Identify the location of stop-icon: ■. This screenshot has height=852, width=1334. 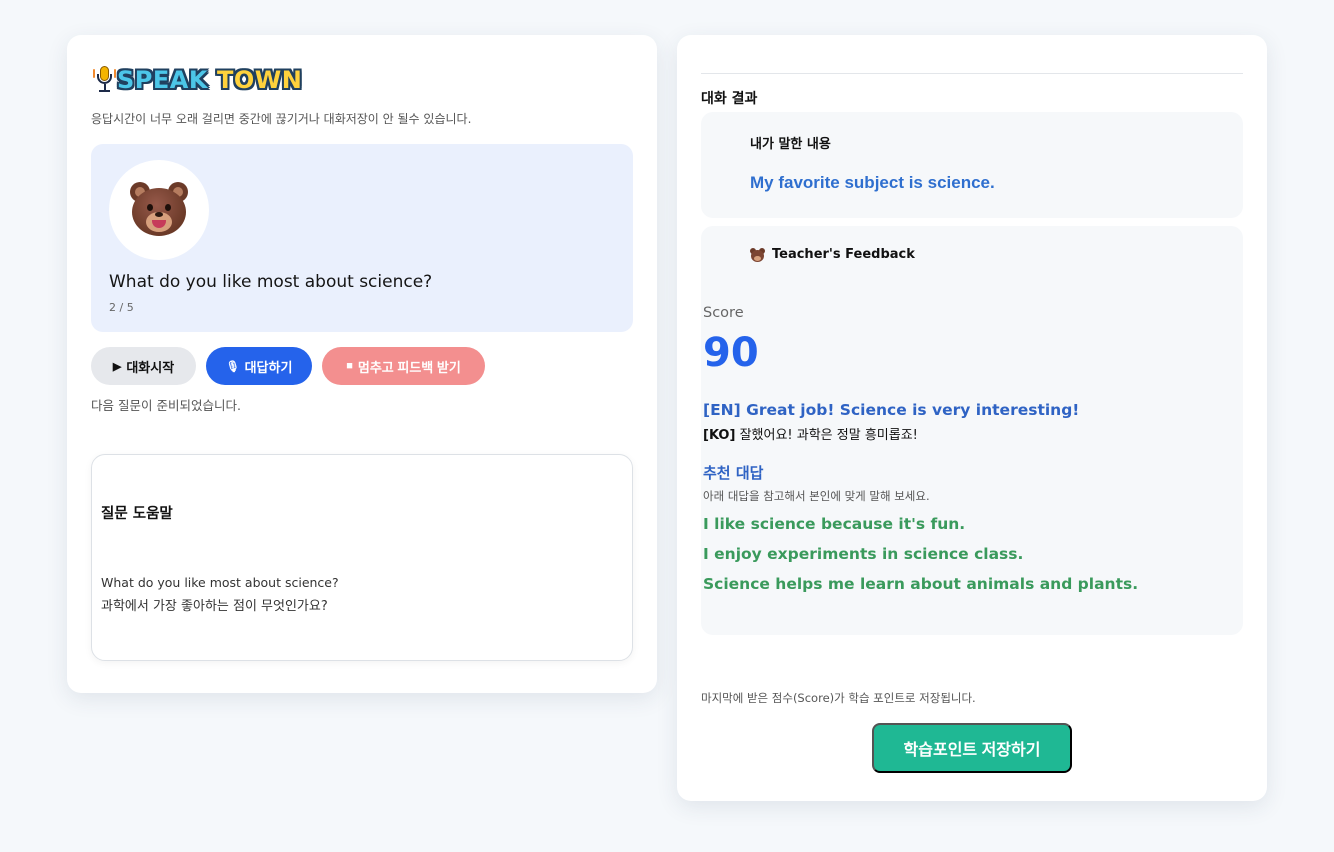
(349, 366).